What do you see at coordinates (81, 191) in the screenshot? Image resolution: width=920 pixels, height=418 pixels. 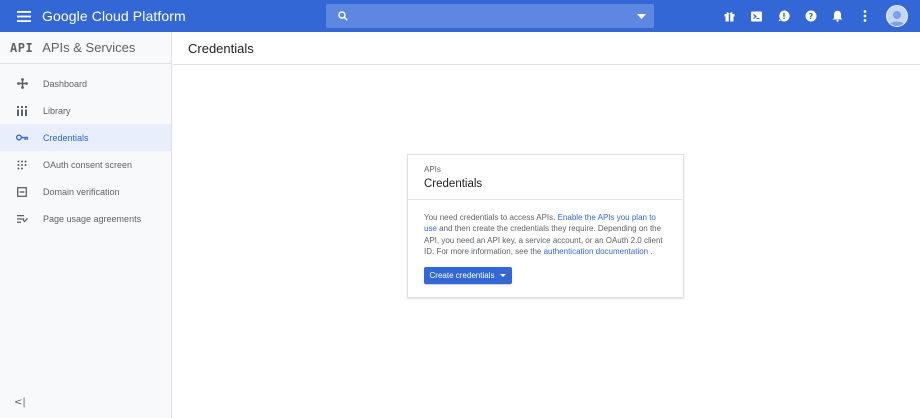 I see `sidebar-item-label: Domain verification` at bounding box center [81, 191].